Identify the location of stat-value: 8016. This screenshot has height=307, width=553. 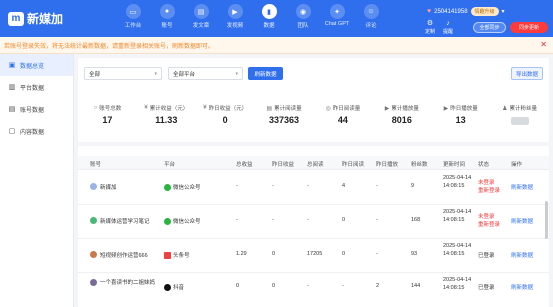
(401, 120).